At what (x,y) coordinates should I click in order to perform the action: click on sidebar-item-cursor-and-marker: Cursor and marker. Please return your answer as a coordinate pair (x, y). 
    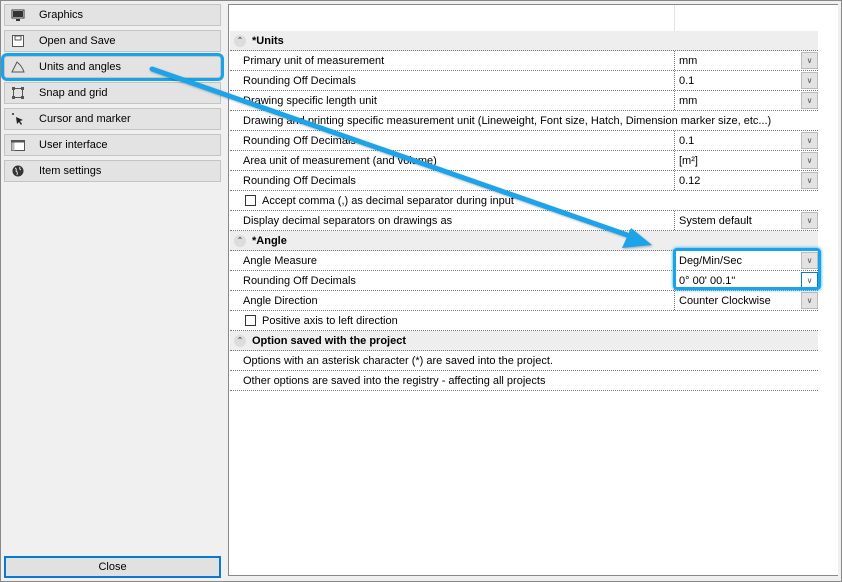
    Looking at the image, I should click on (112, 119).